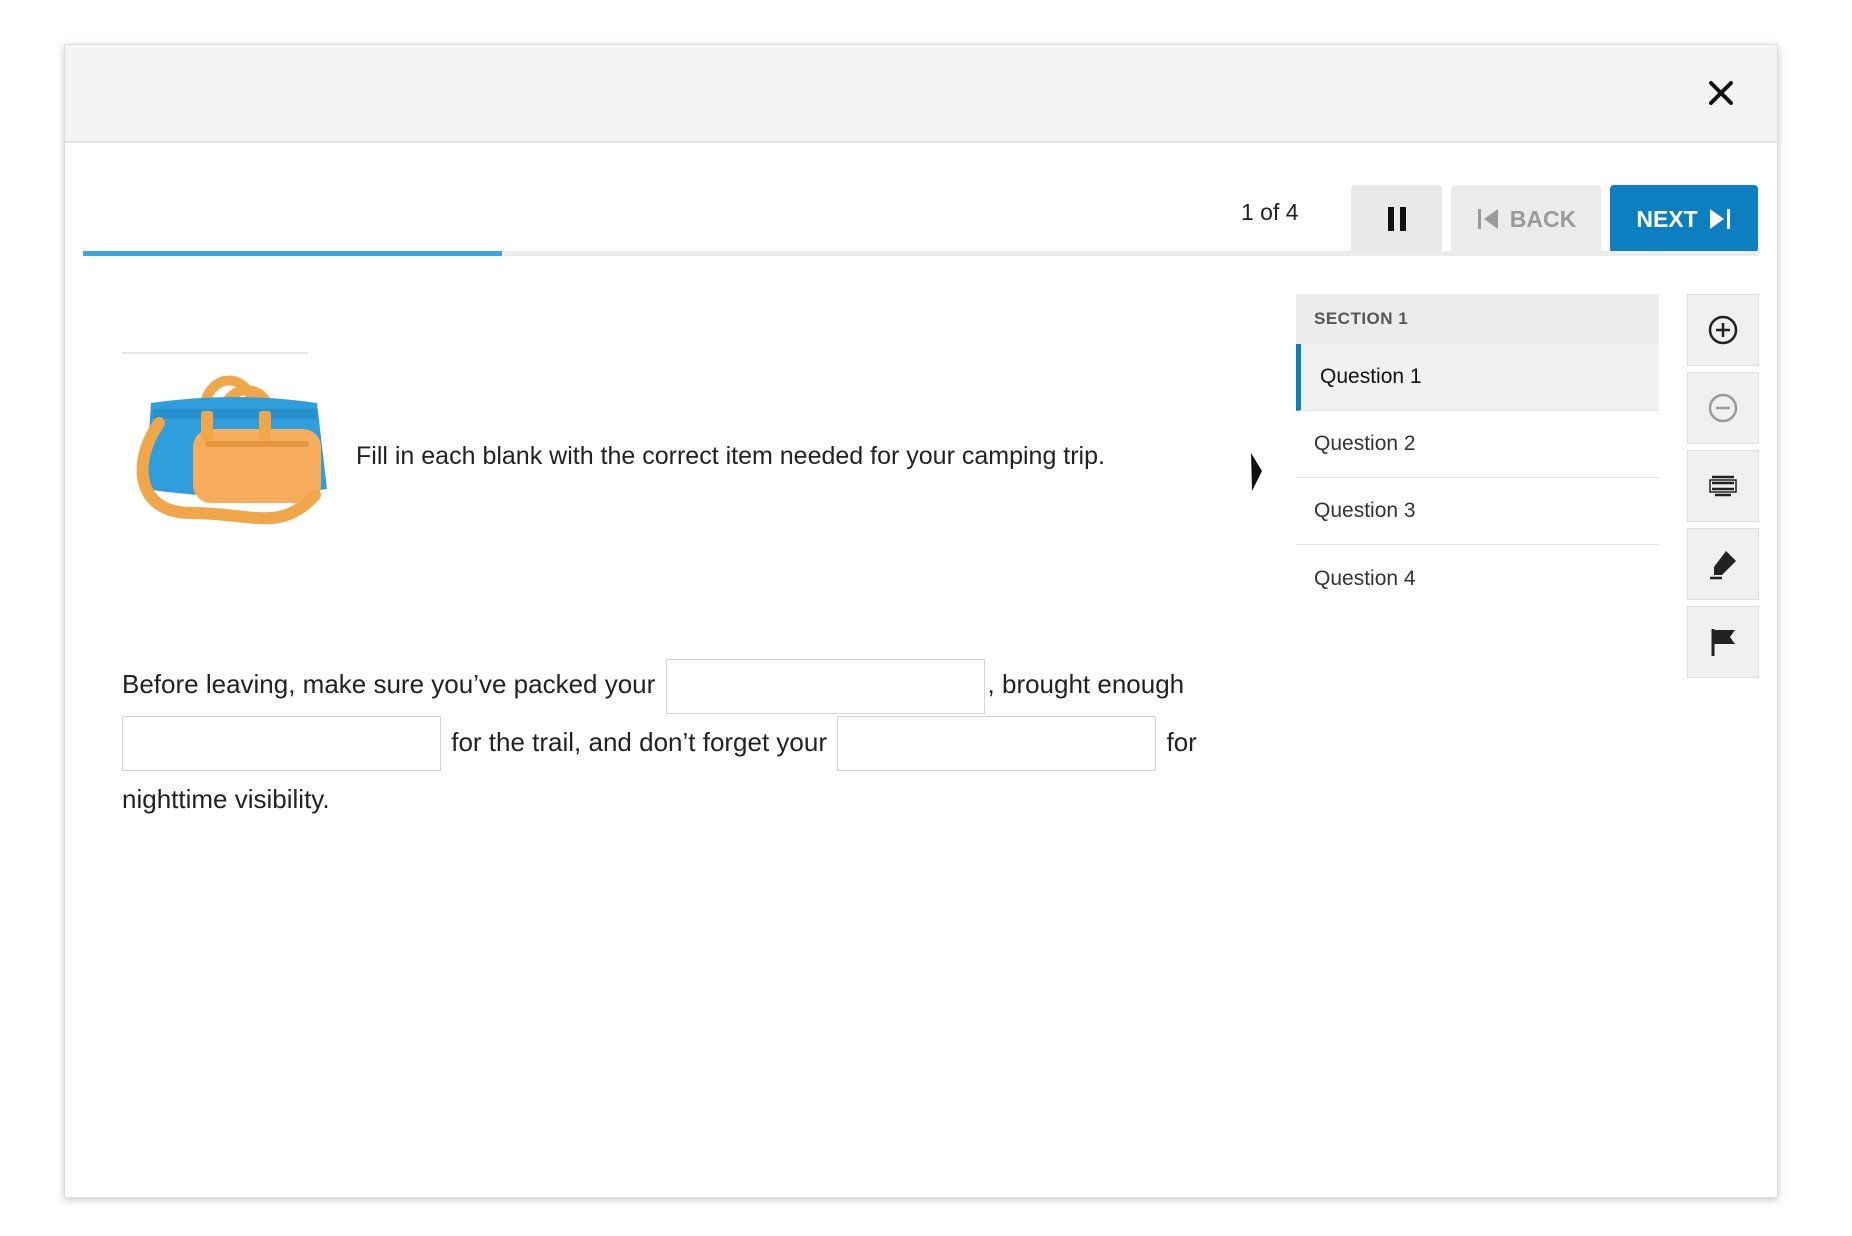  What do you see at coordinates (1086, 684) in the screenshot?
I see `passage-text-2: , brought enough` at bounding box center [1086, 684].